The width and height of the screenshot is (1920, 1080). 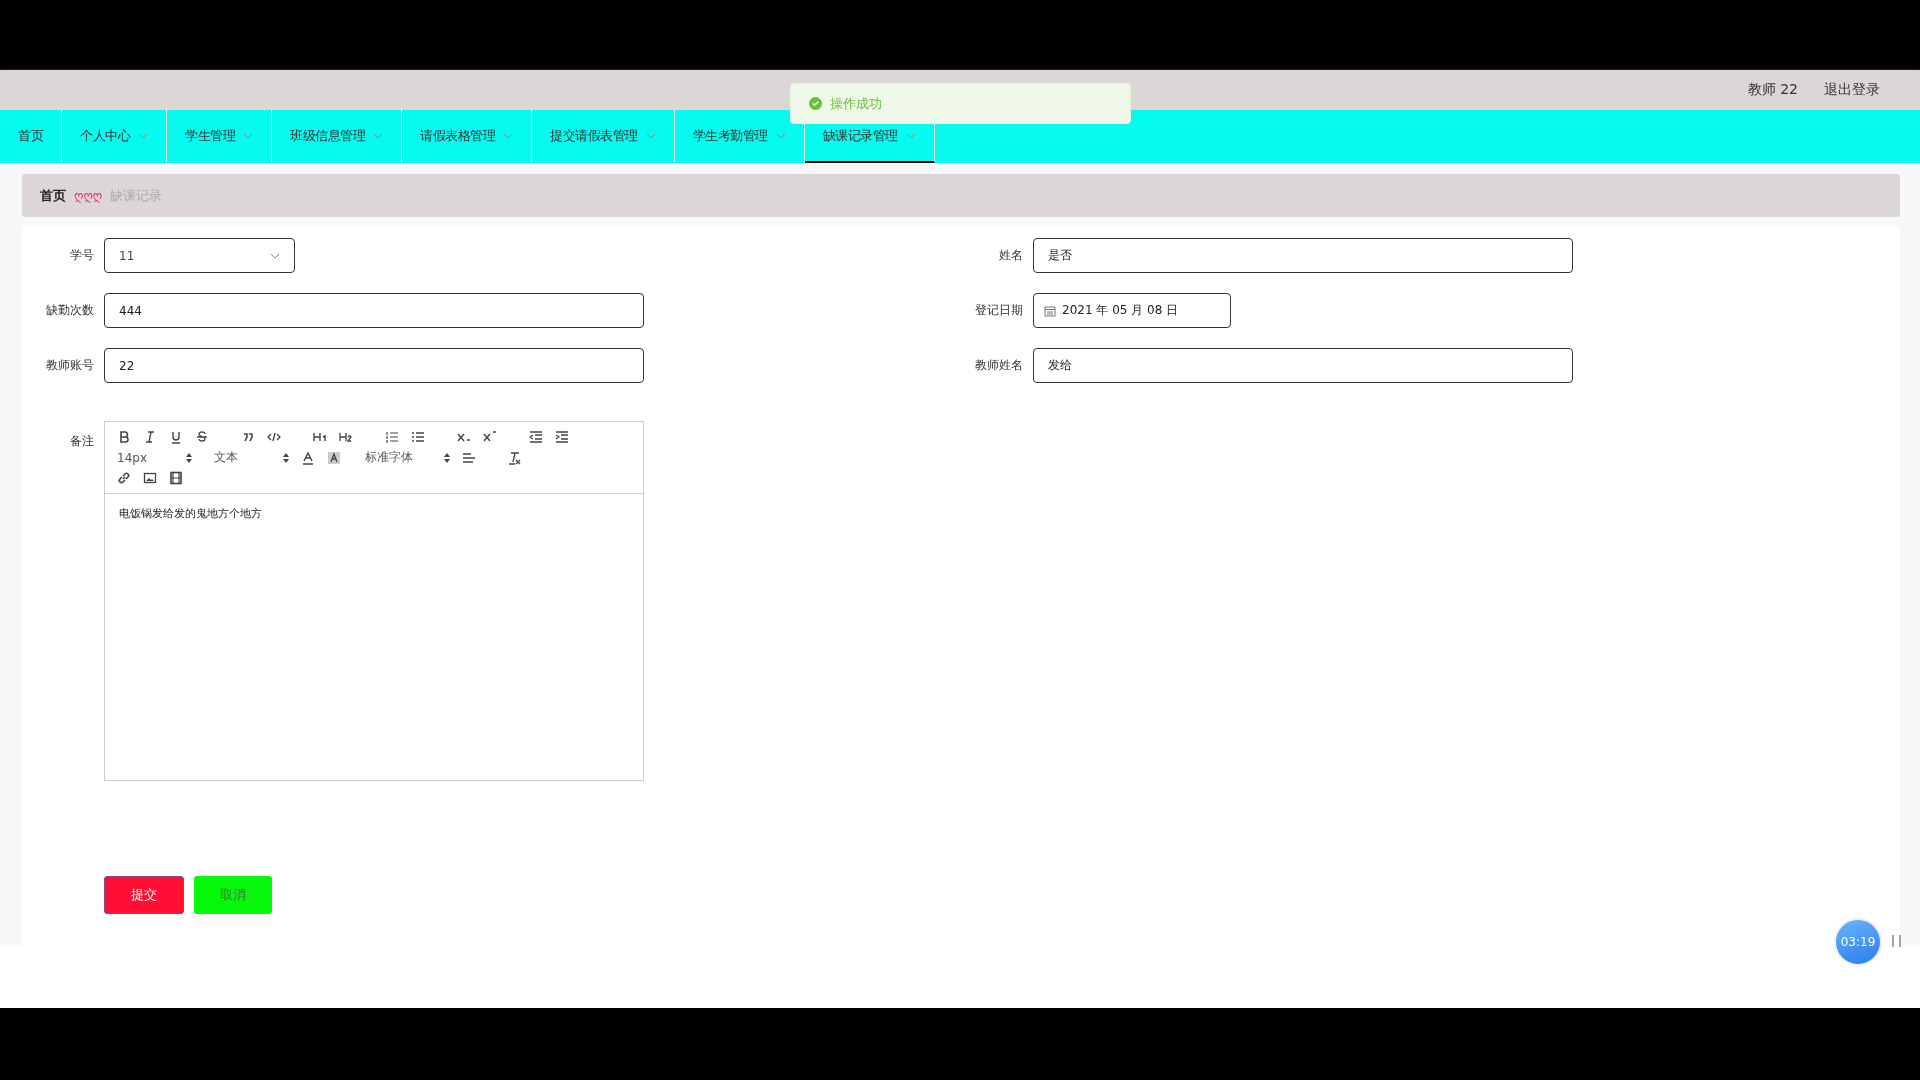 I want to click on text-color-icon, so click(x=308, y=457).